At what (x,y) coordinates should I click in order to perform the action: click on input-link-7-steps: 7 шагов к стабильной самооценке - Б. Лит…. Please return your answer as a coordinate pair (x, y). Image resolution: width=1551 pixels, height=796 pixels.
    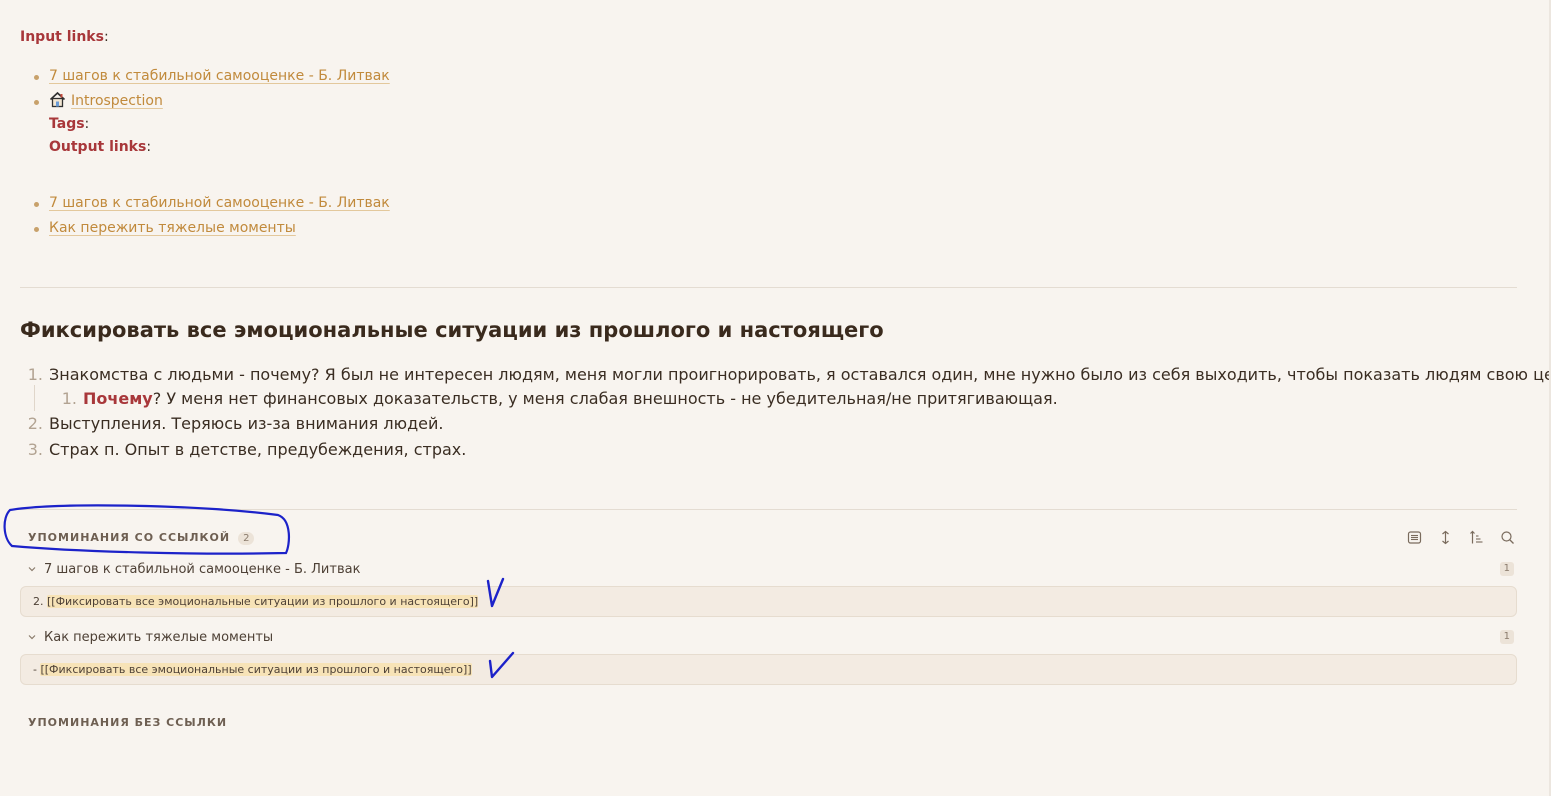
    Looking at the image, I should click on (219, 76).